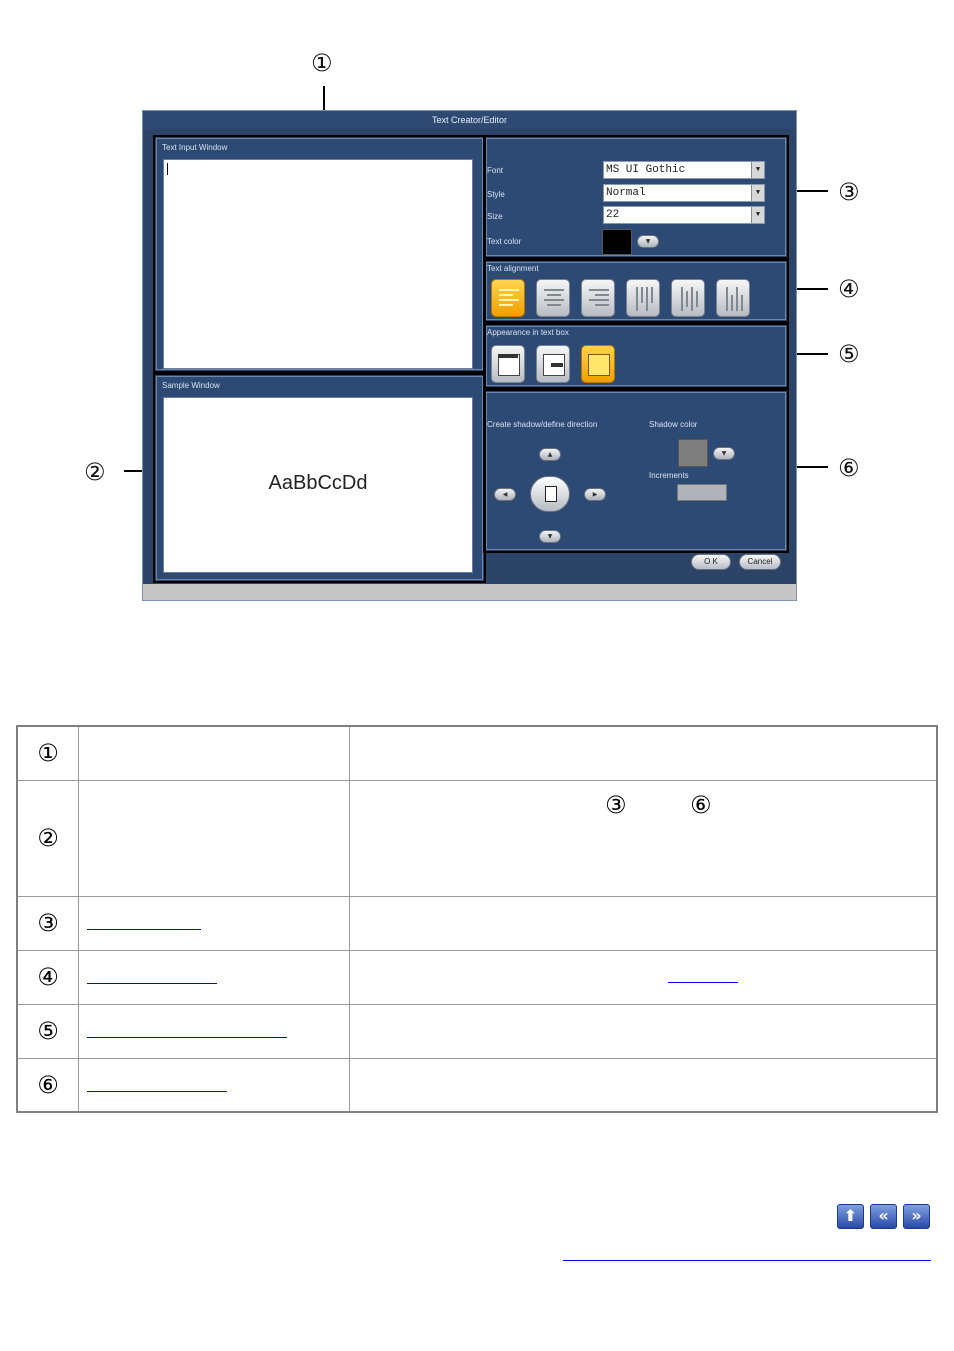 The image size is (954, 1351). Describe the element at coordinates (733, 298) in the screenshot. I see `align-vertical-bottom-button` at that location.